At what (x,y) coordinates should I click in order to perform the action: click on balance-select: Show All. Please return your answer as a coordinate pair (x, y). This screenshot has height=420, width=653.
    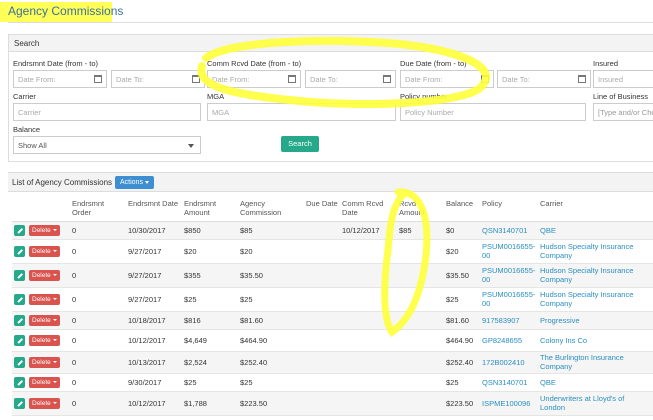
    Looking at the image, I should click on (107, 145).